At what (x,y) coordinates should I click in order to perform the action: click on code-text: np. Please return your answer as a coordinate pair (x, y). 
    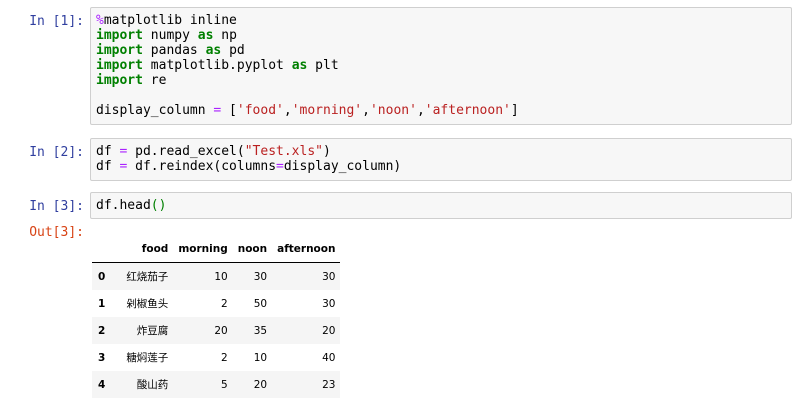
    Looking at the image, I should click on (225, 35).